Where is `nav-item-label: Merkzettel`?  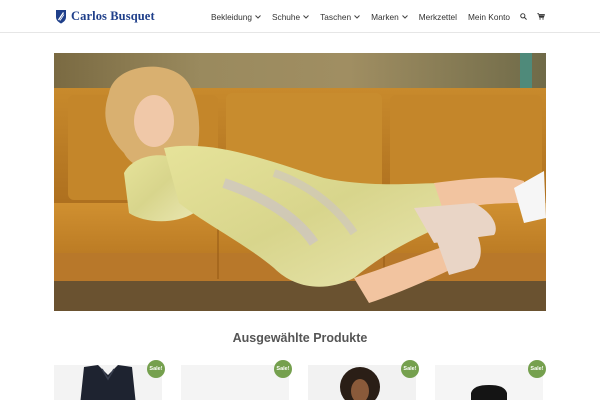 nav-item-label: Merkzettel is located at coordinates (438, 16).